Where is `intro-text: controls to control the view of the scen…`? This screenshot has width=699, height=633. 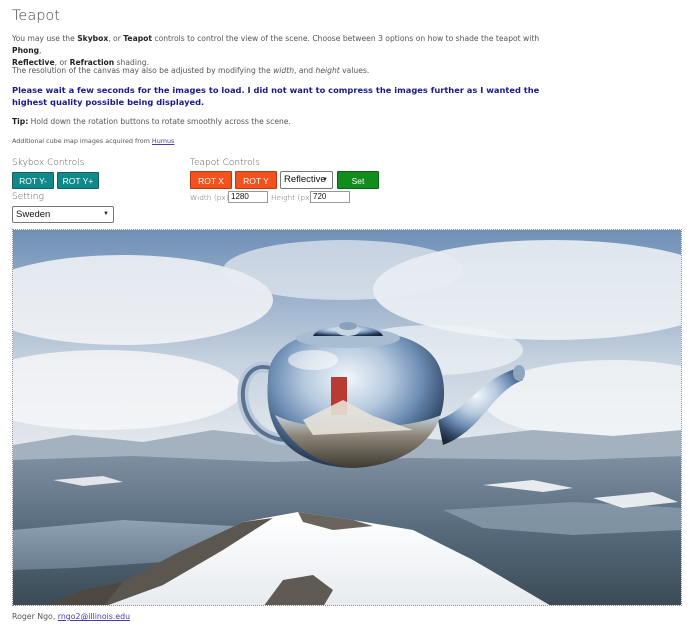 intro-text: controls to control the view of the scen… is located at coordinates (345, 38).